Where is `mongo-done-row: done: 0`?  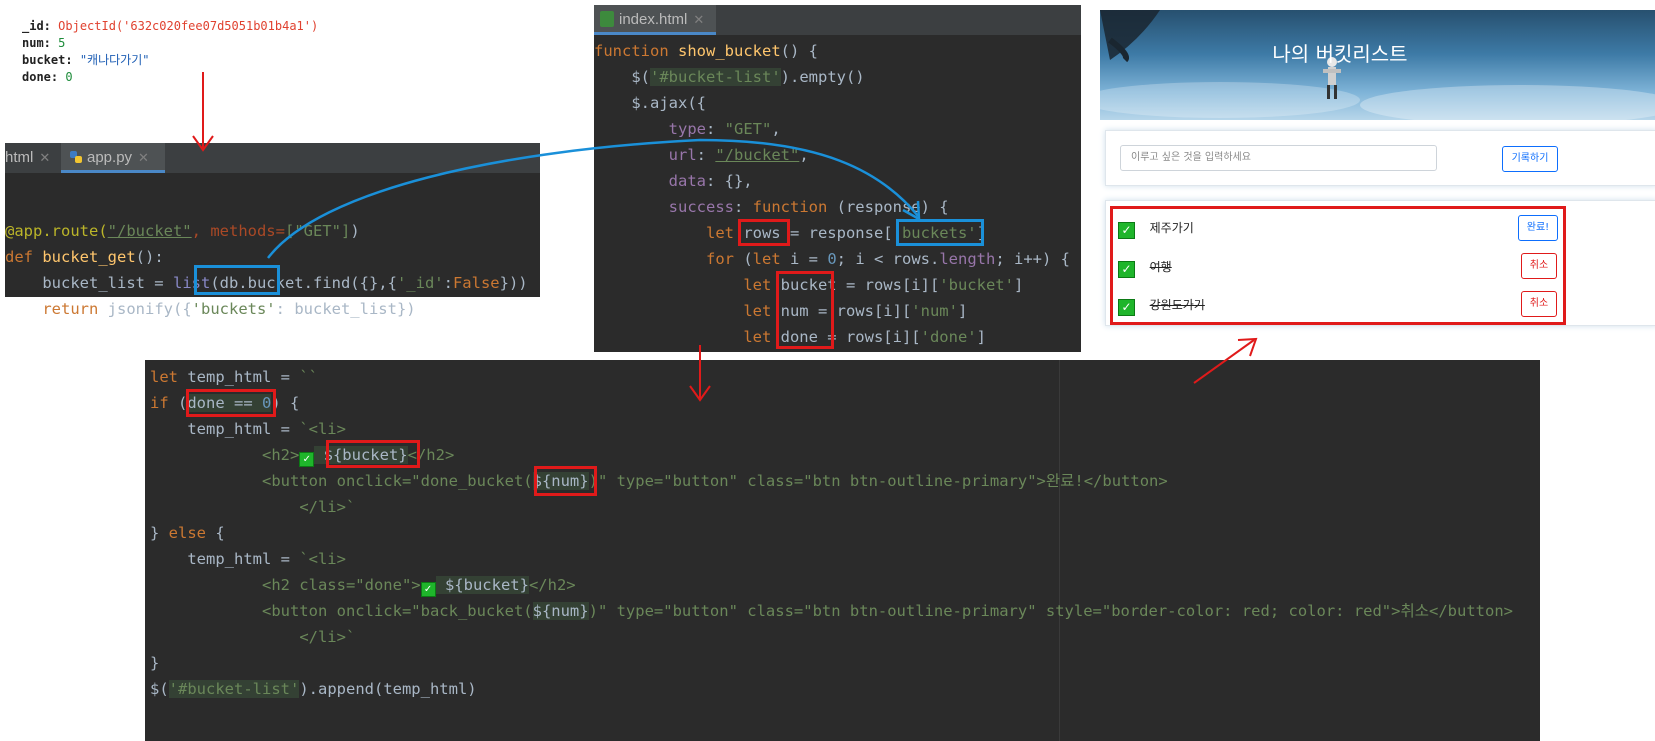
mongo-done-row: done: 0 is located at coordinates (47, 77).